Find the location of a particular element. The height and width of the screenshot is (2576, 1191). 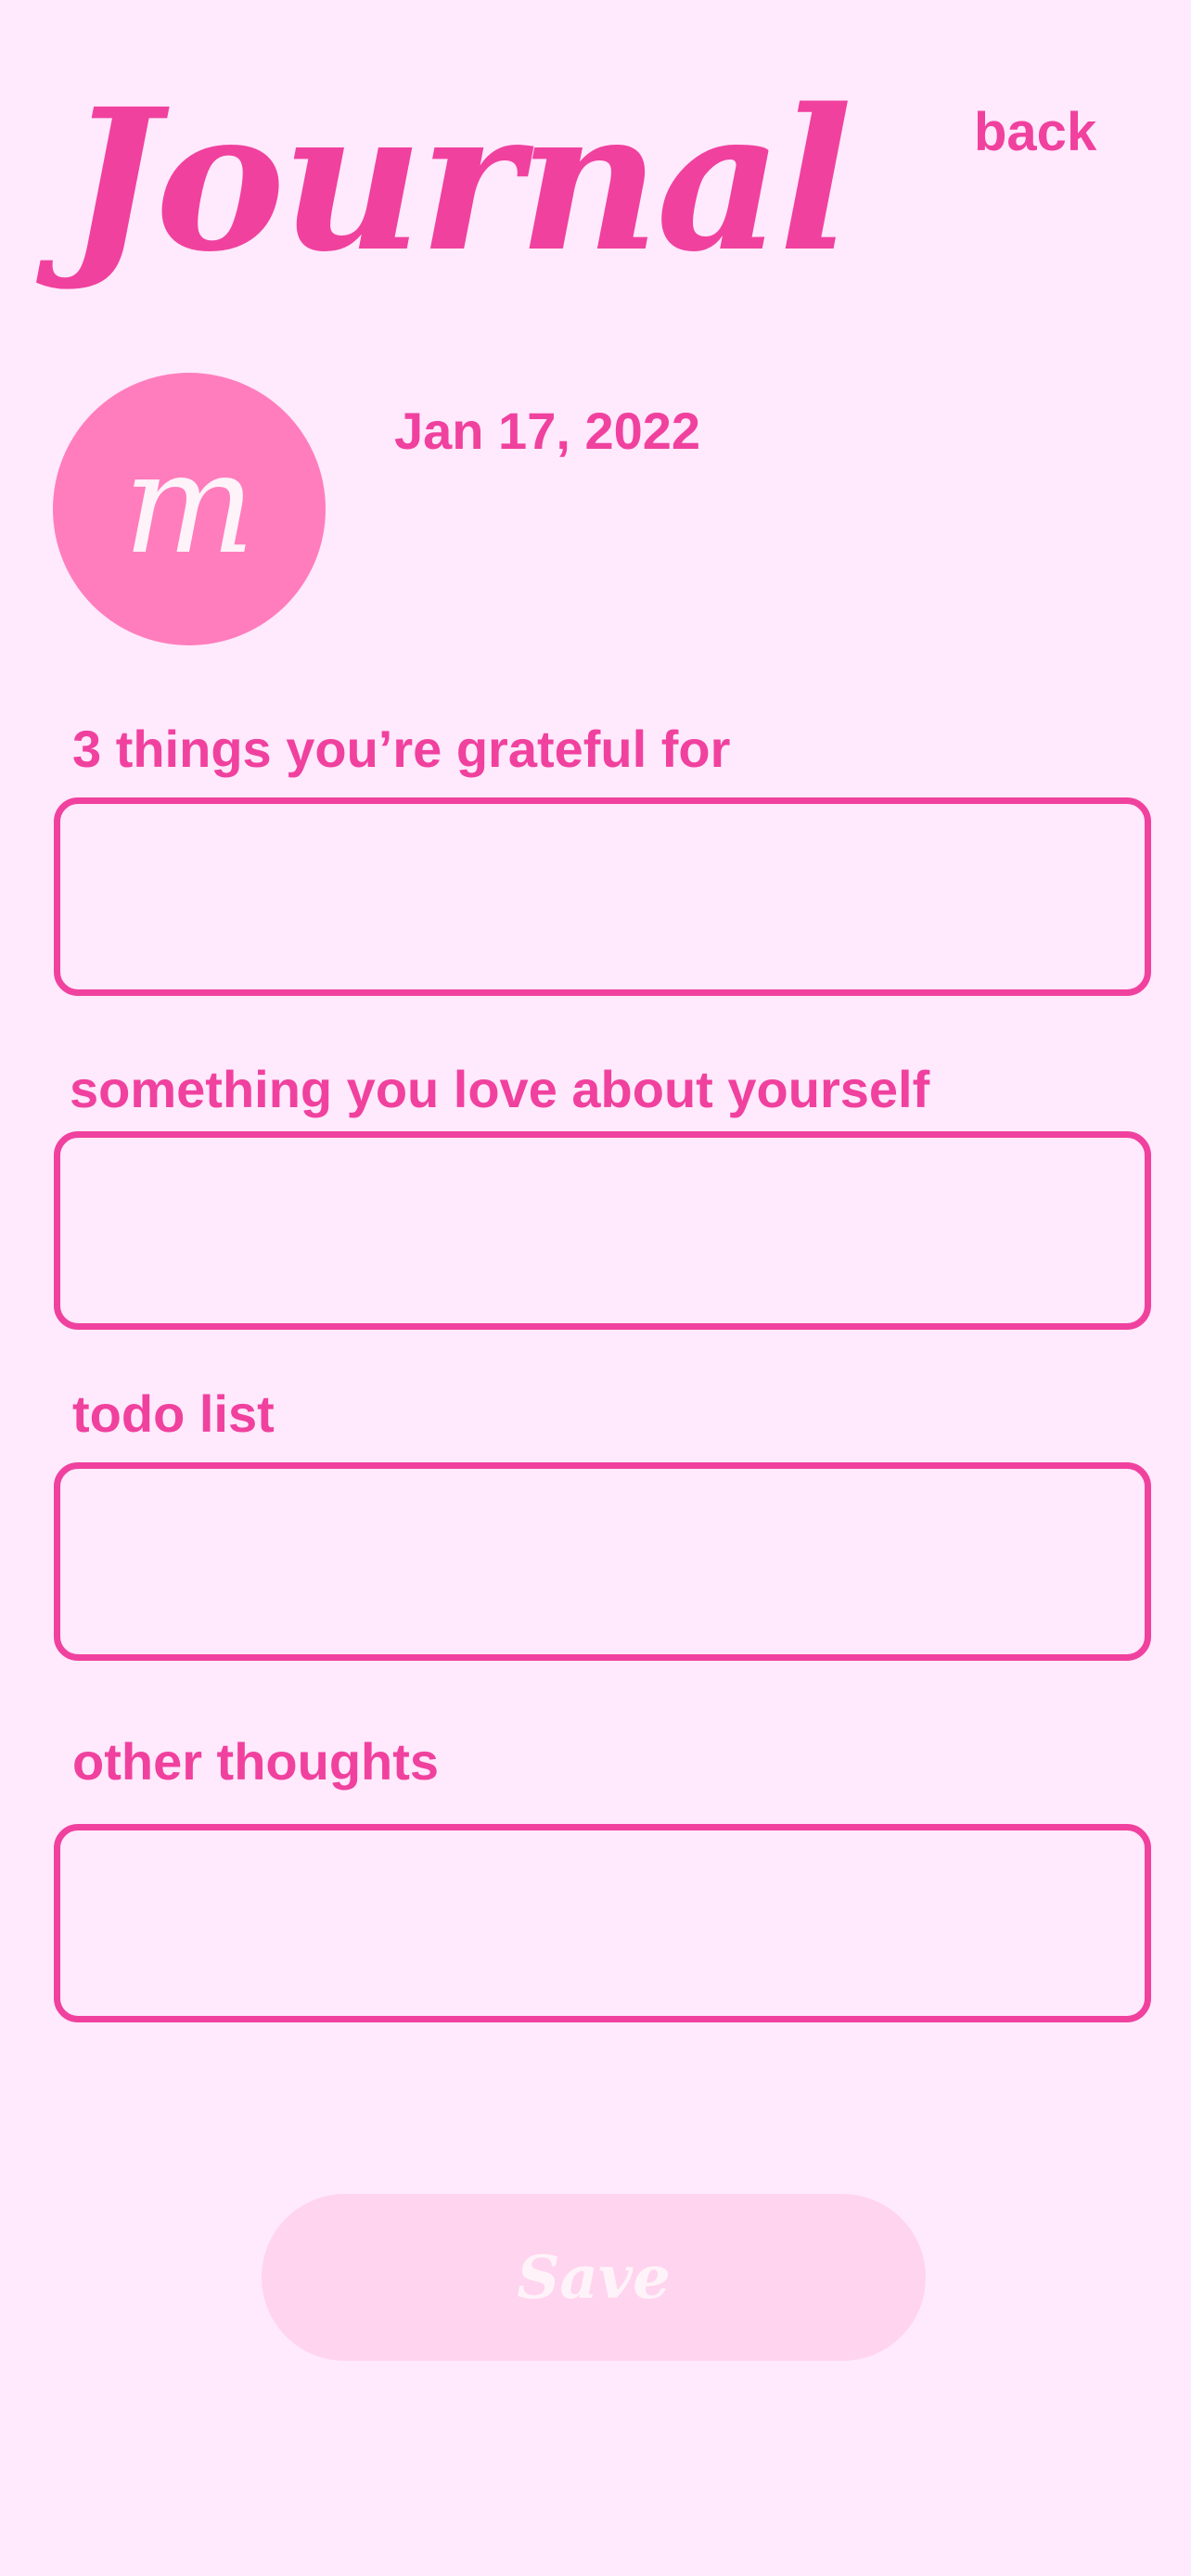

avatar: m is located at coordinates (190, 509).